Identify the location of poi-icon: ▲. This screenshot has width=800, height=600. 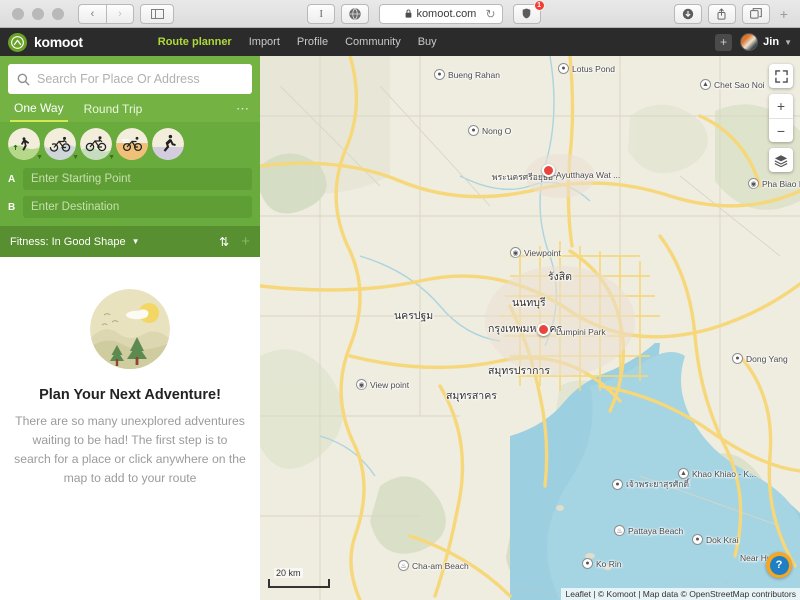
(705, 84).